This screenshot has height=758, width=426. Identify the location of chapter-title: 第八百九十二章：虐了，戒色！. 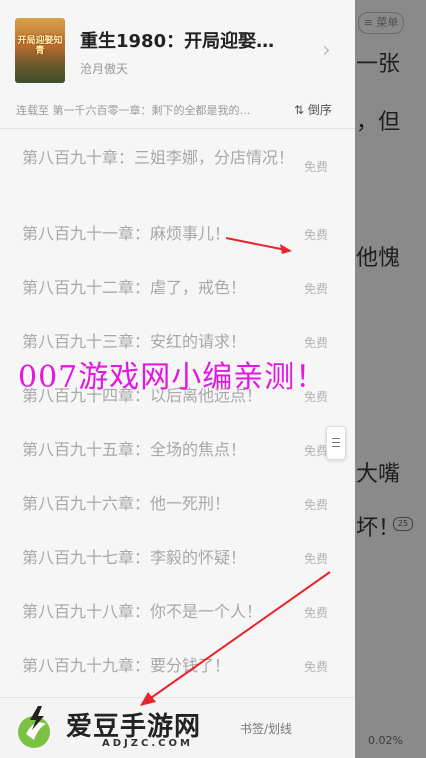
(134, 287).